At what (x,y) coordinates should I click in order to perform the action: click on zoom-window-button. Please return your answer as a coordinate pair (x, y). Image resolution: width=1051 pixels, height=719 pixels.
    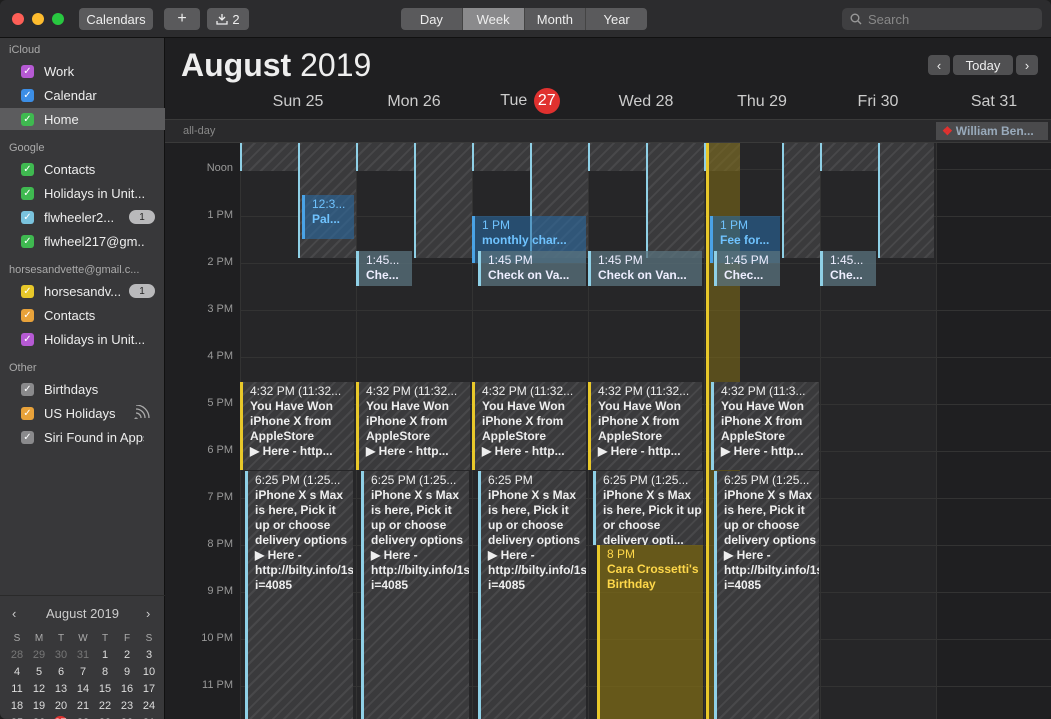
    Looking at the image, I should click on (58, 19).